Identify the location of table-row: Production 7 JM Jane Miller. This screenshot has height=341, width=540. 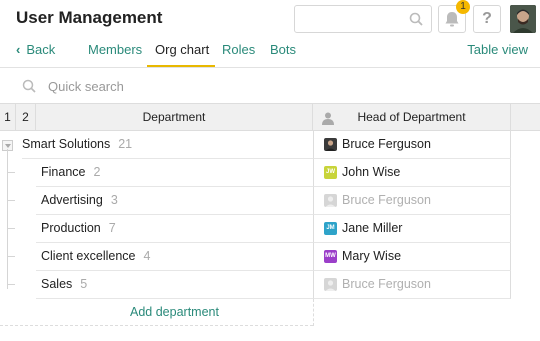
(255, 229).